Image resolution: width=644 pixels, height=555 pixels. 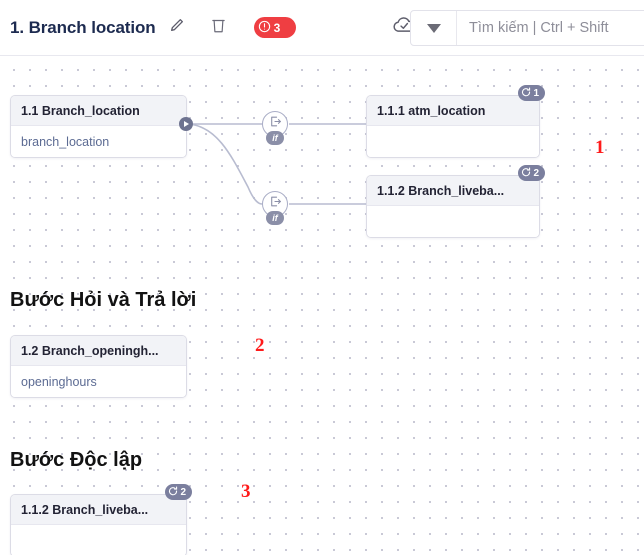 What do you see at coordinates (103, 300) in the screenshot?
I see `section-heading: Bước Hỏi và Trả lời` at bounding box center [103, 300].